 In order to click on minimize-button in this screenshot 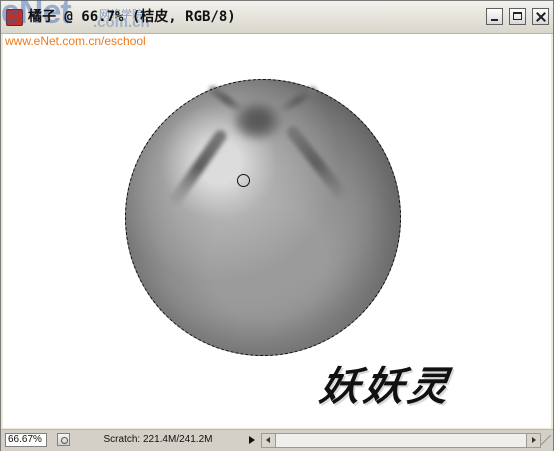, I will do `click(494, 16)`.